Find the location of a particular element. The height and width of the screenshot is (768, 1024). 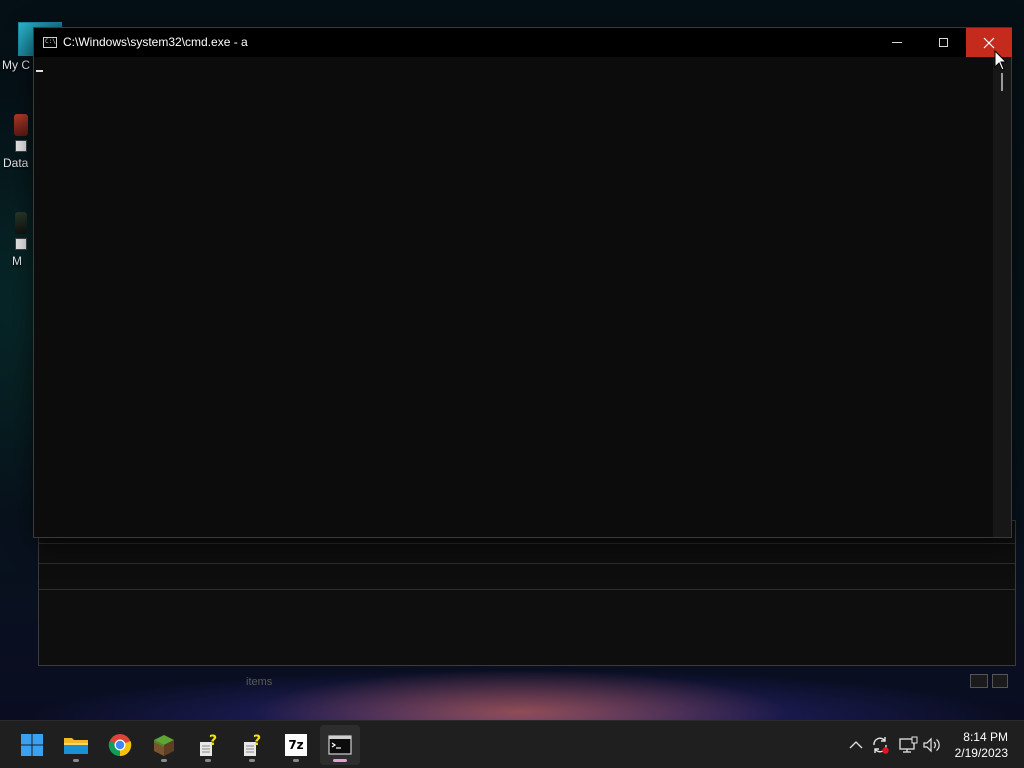

desktop-icon-data: Data is located at coordinates (17, 142).